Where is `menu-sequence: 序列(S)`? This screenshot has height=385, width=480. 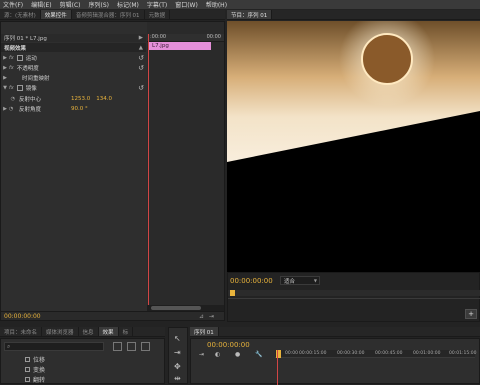
menu-sequence: 序列(S) is located at coordinates (99, 4).